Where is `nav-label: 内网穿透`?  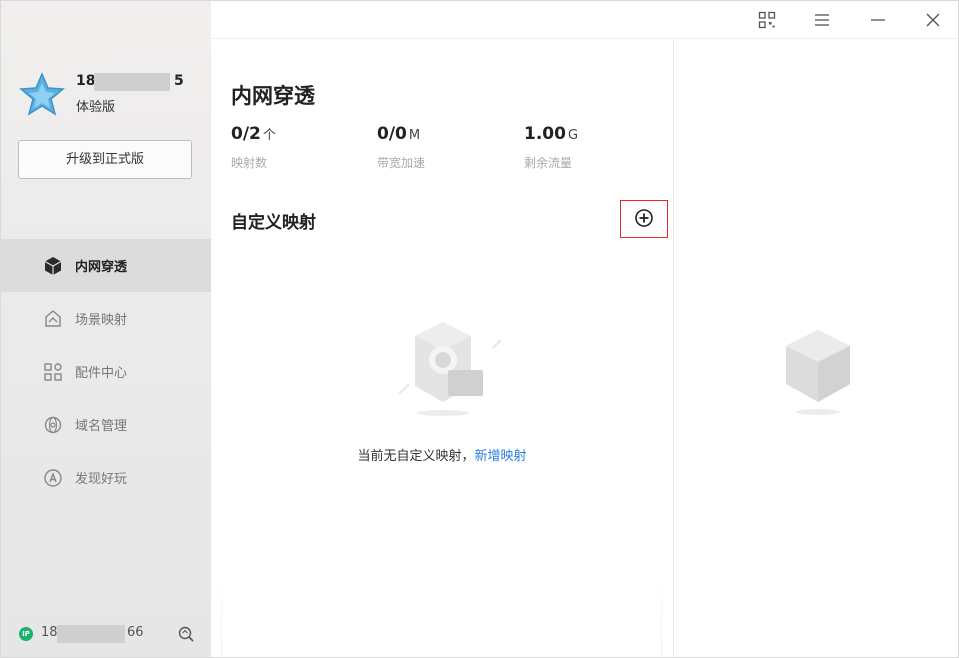 nav-label: 内网穿透 is located at coordinates (101, 267).